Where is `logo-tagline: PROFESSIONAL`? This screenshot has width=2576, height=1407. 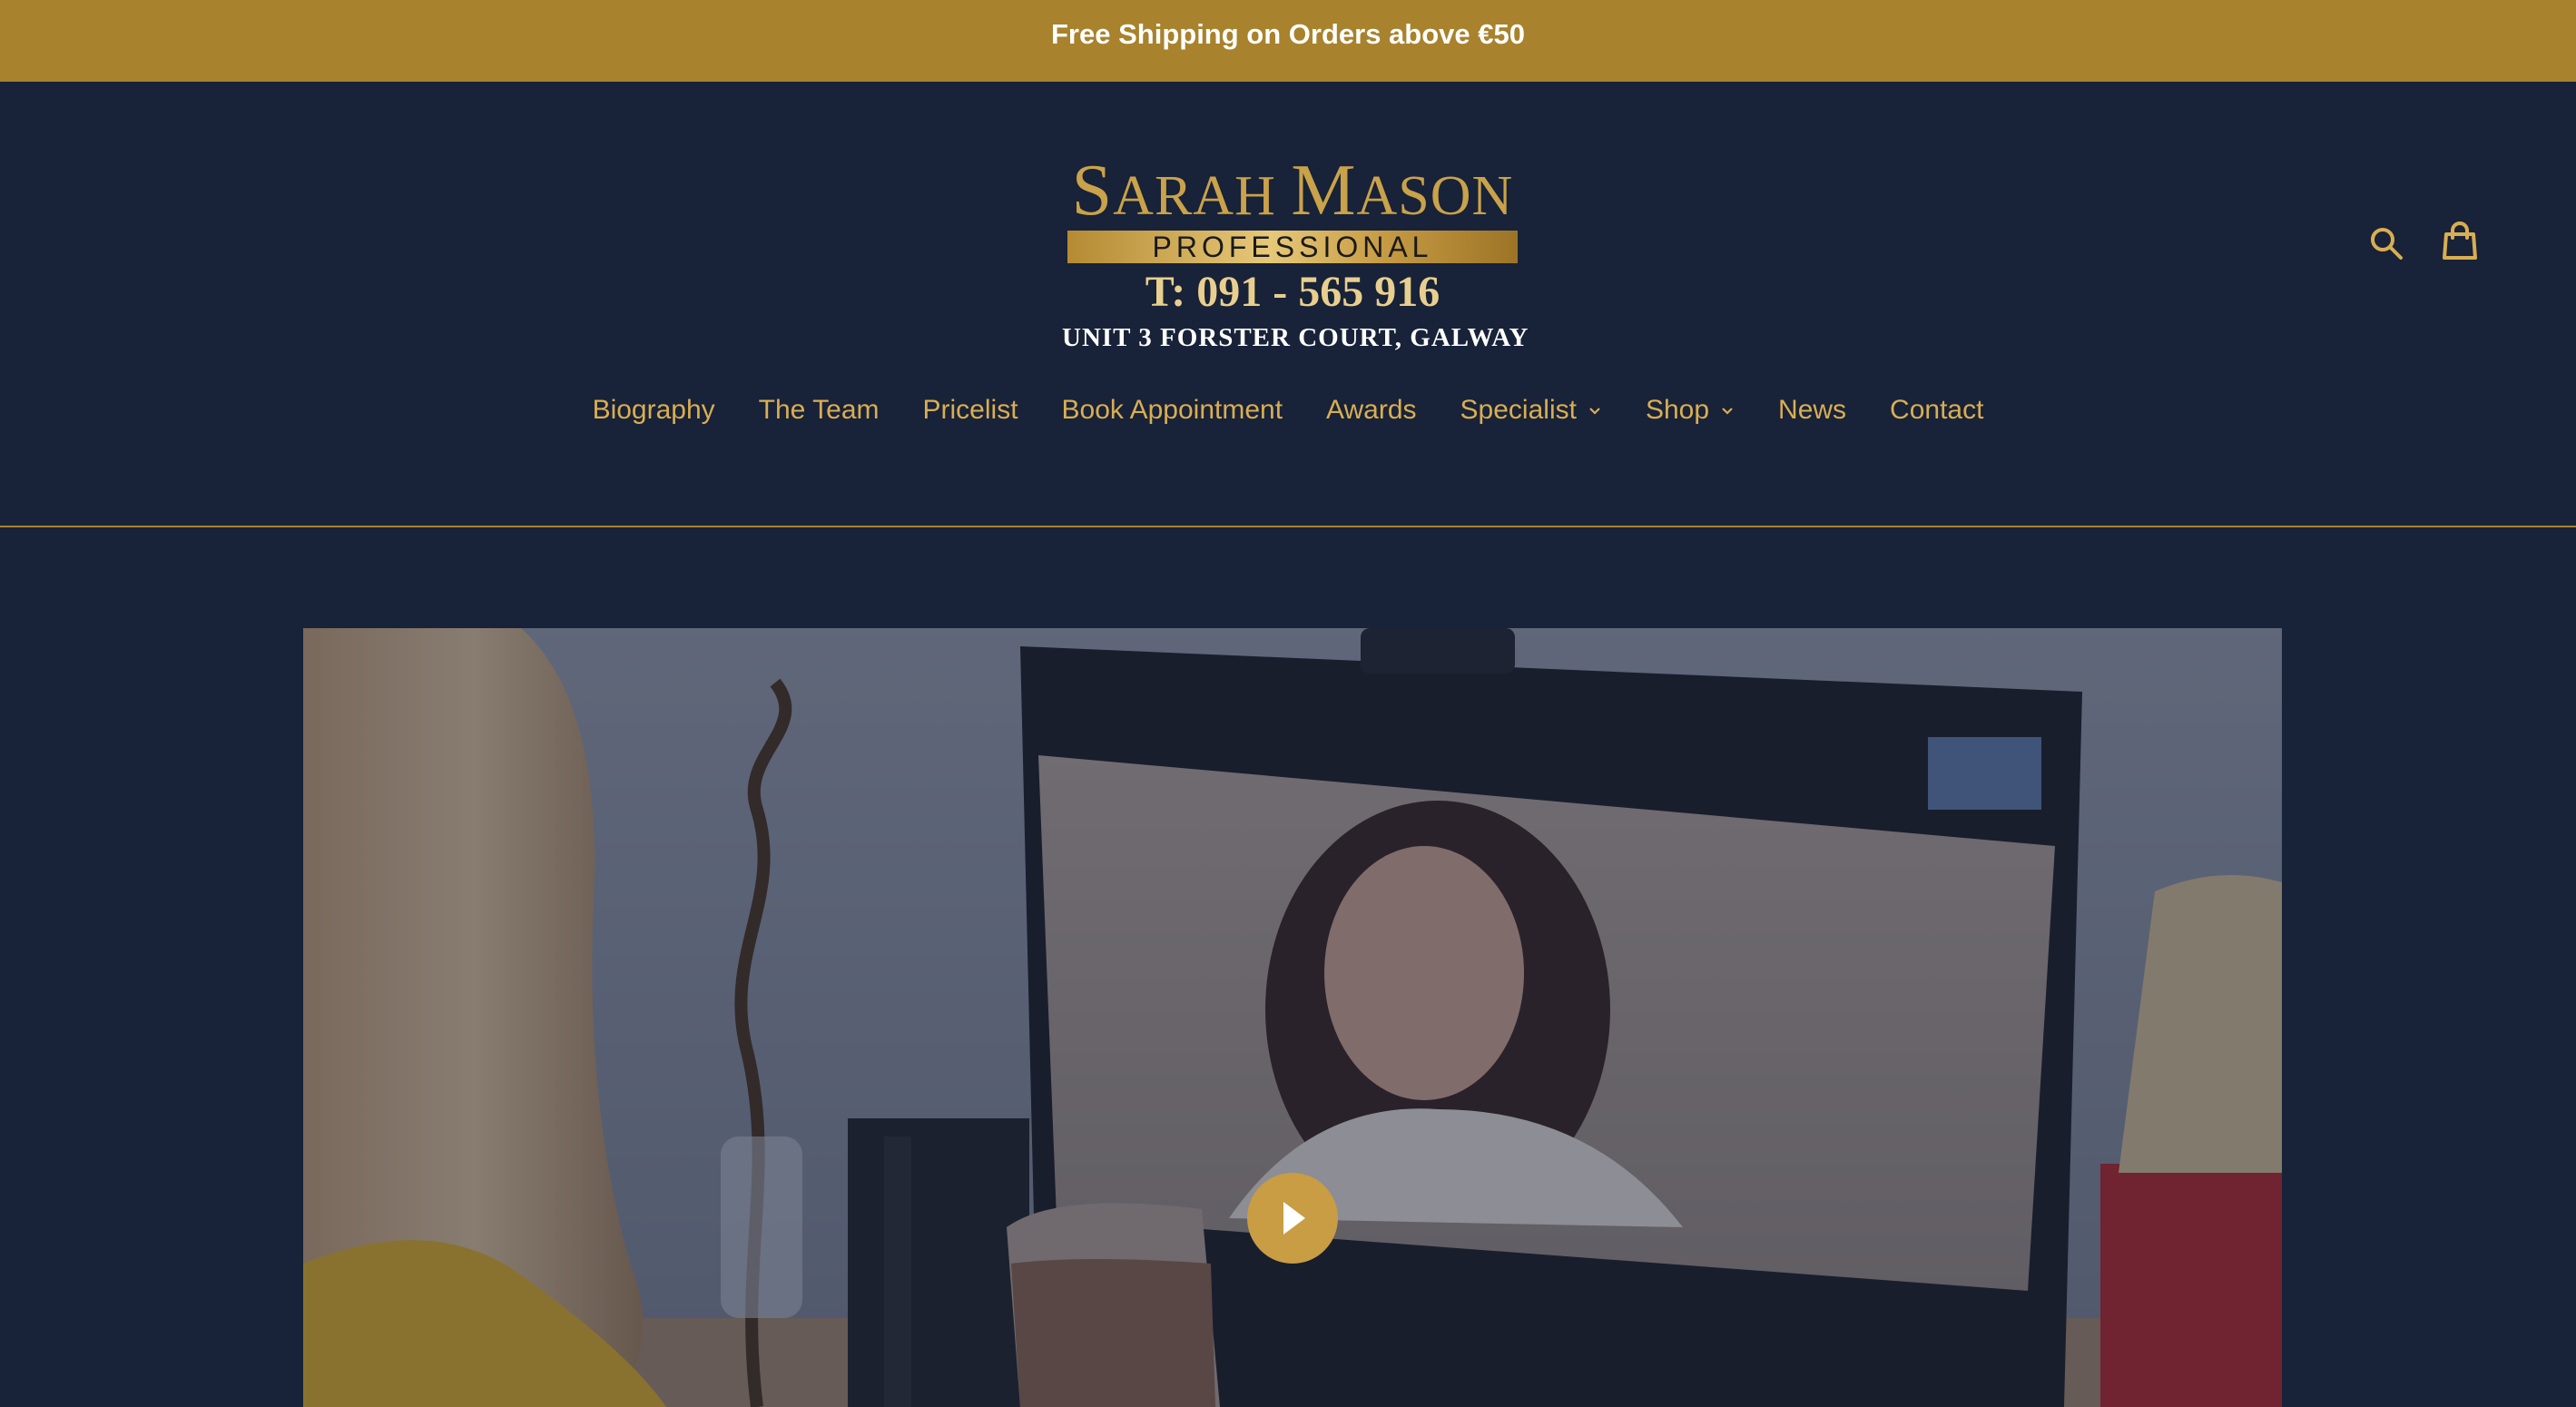 logo-tagline: PROFESSIONAL is located at coordinates (1292, 247).